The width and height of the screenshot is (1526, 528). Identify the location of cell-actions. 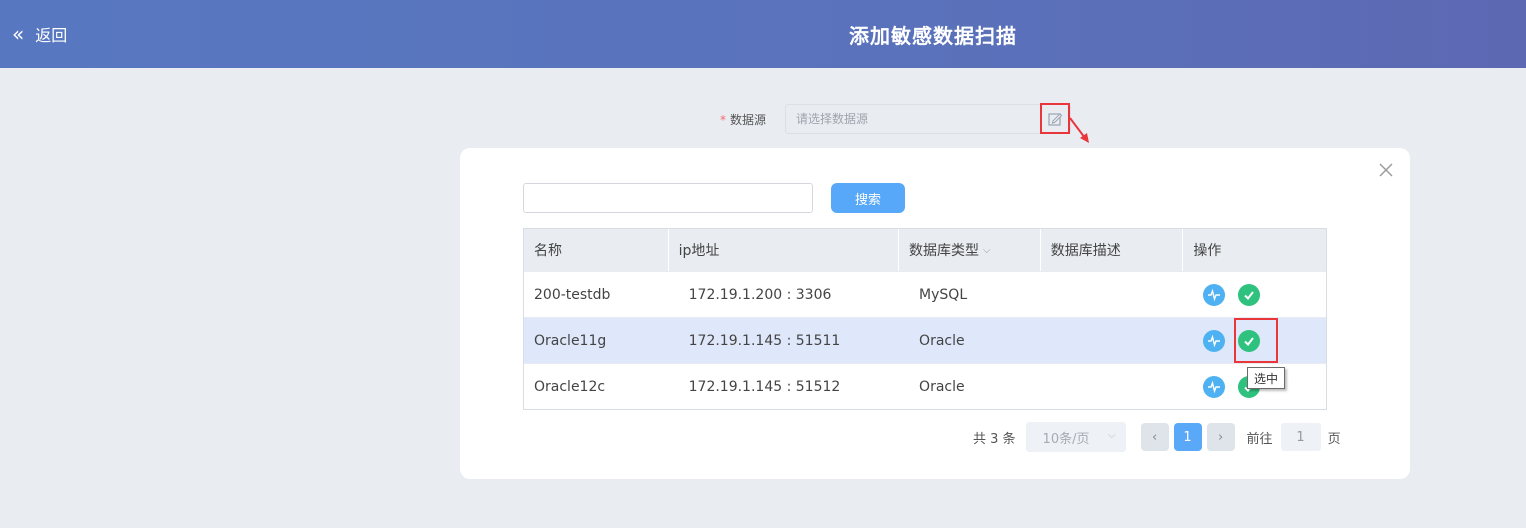
(1254, 294).